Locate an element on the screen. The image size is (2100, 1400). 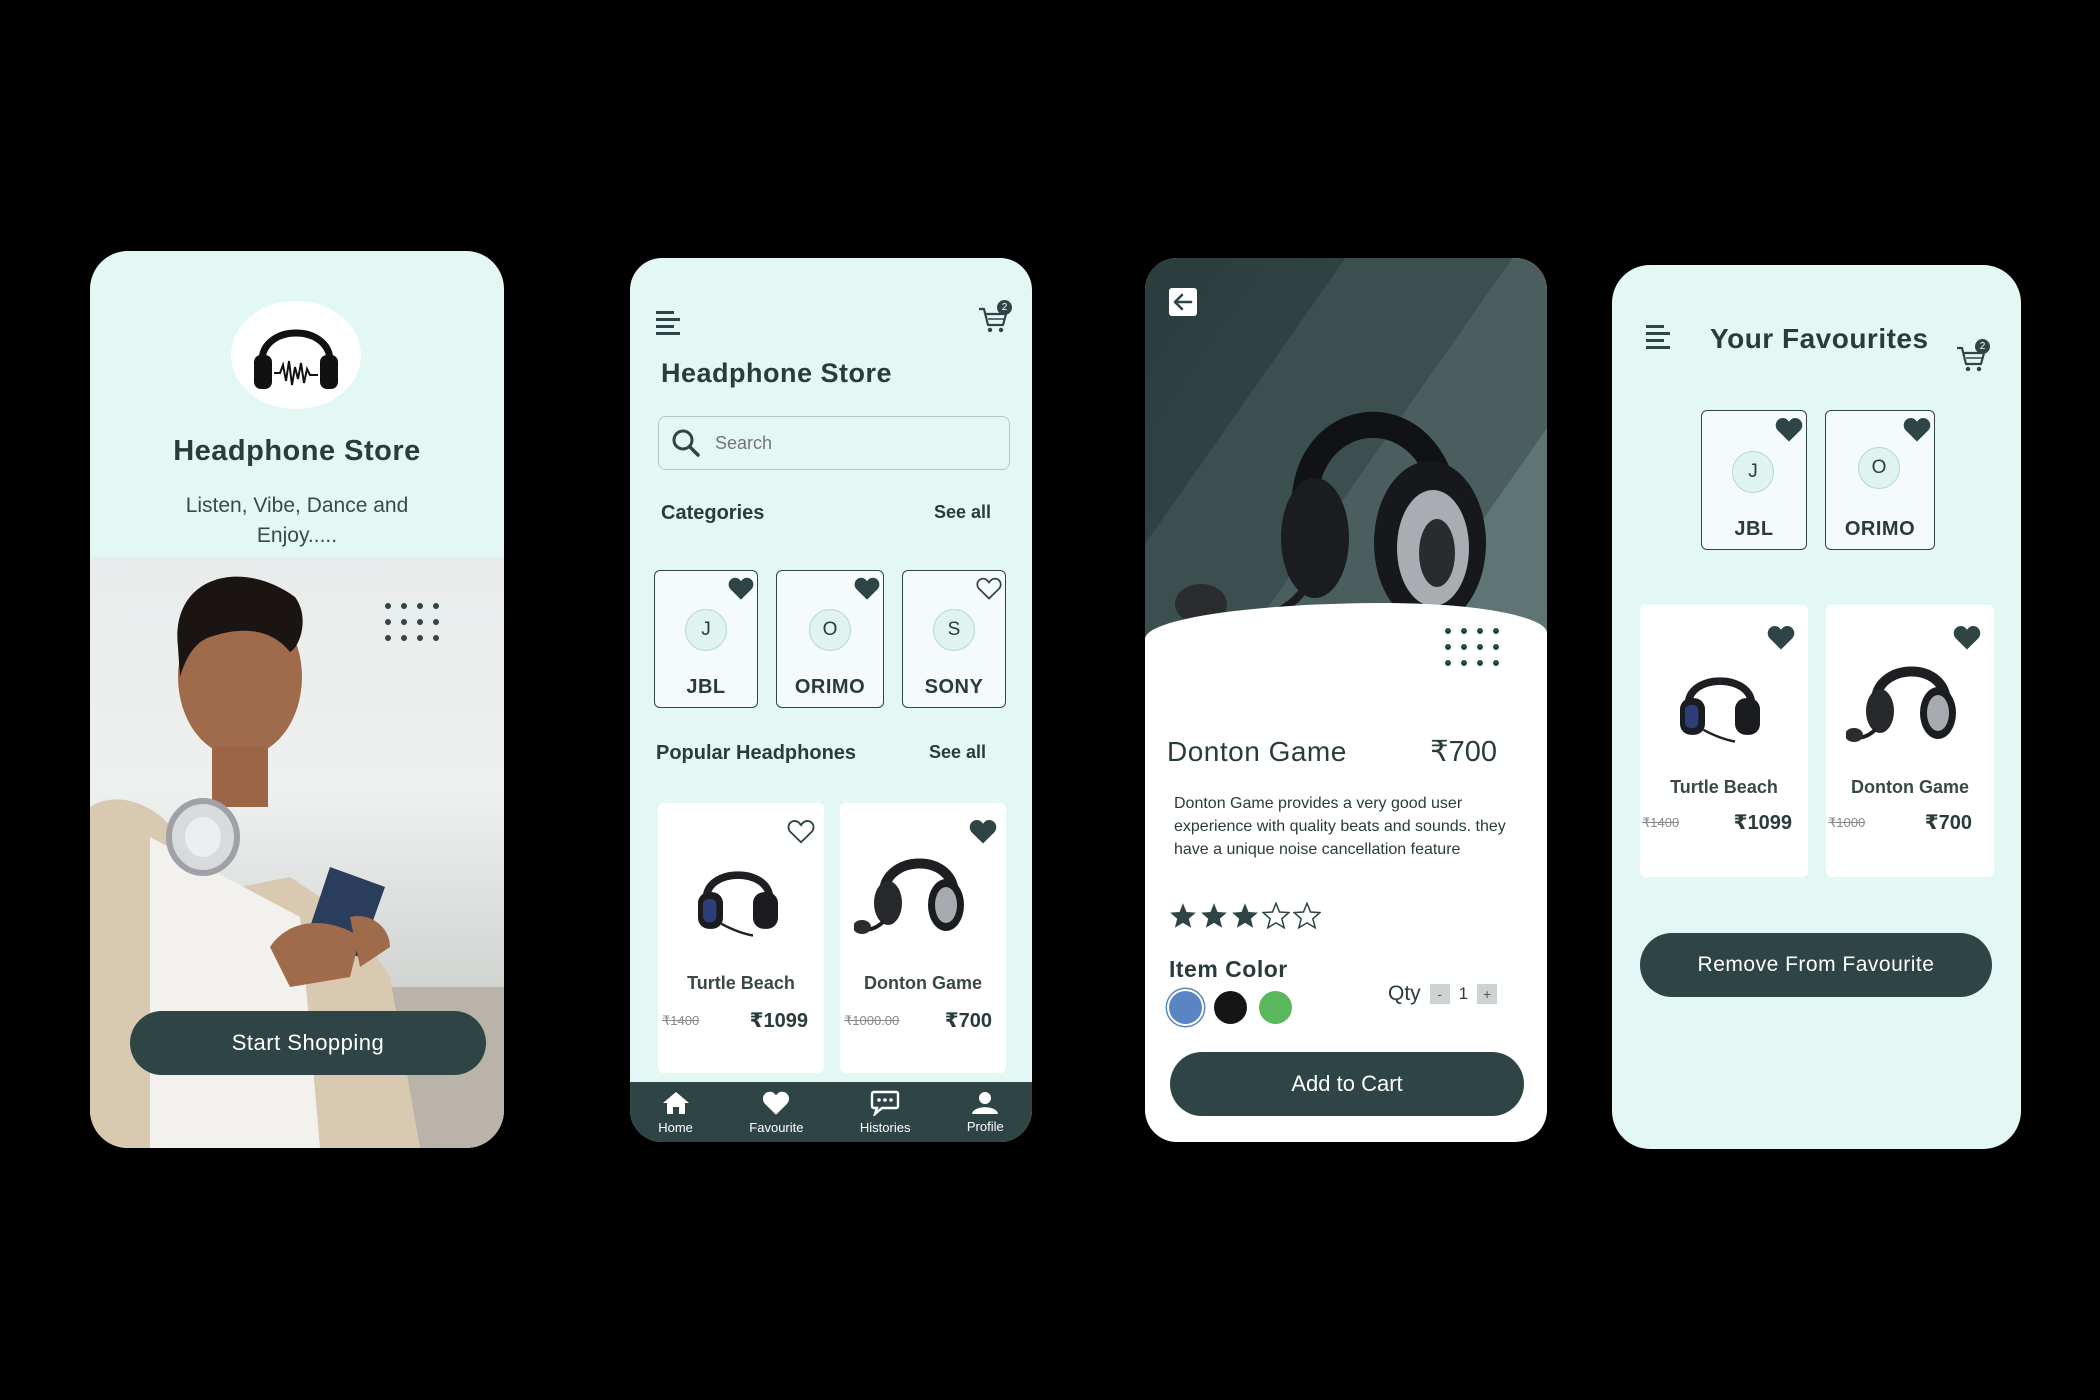
decorative-dots is located at coordinates (412, 622).